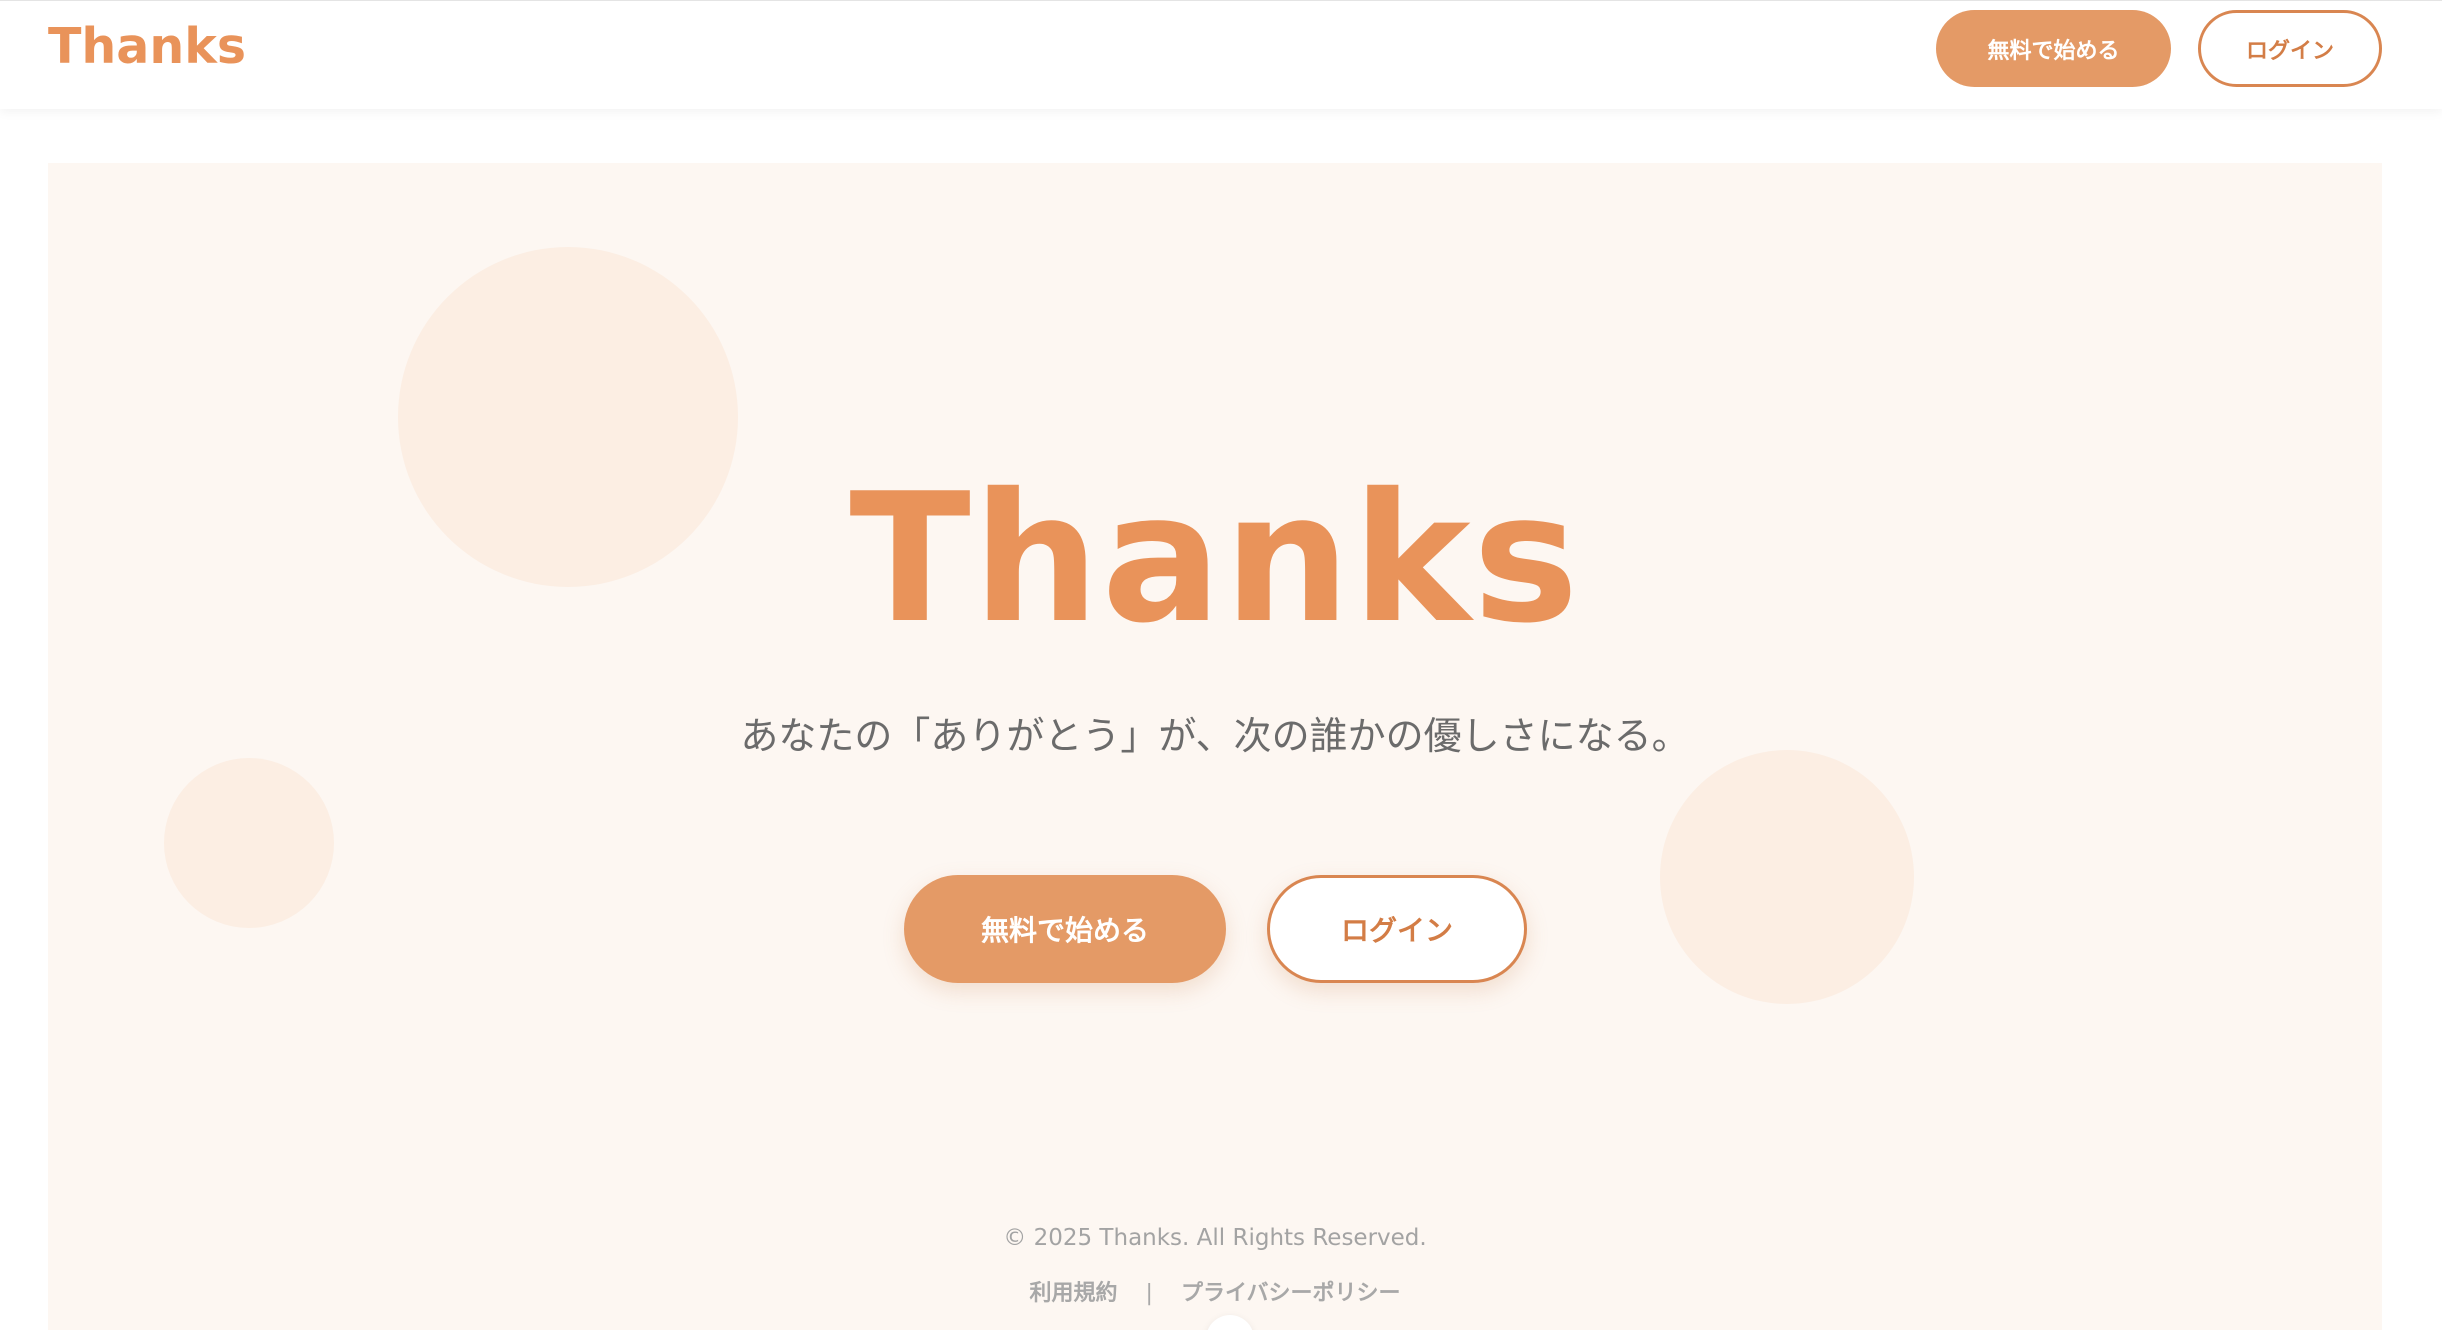 This screenshot has height=1330, width=2442. I want to click on hero-tagline: あなたの「ありがとう」が、次の誰かの優しさになる。, so click(1215, 736).